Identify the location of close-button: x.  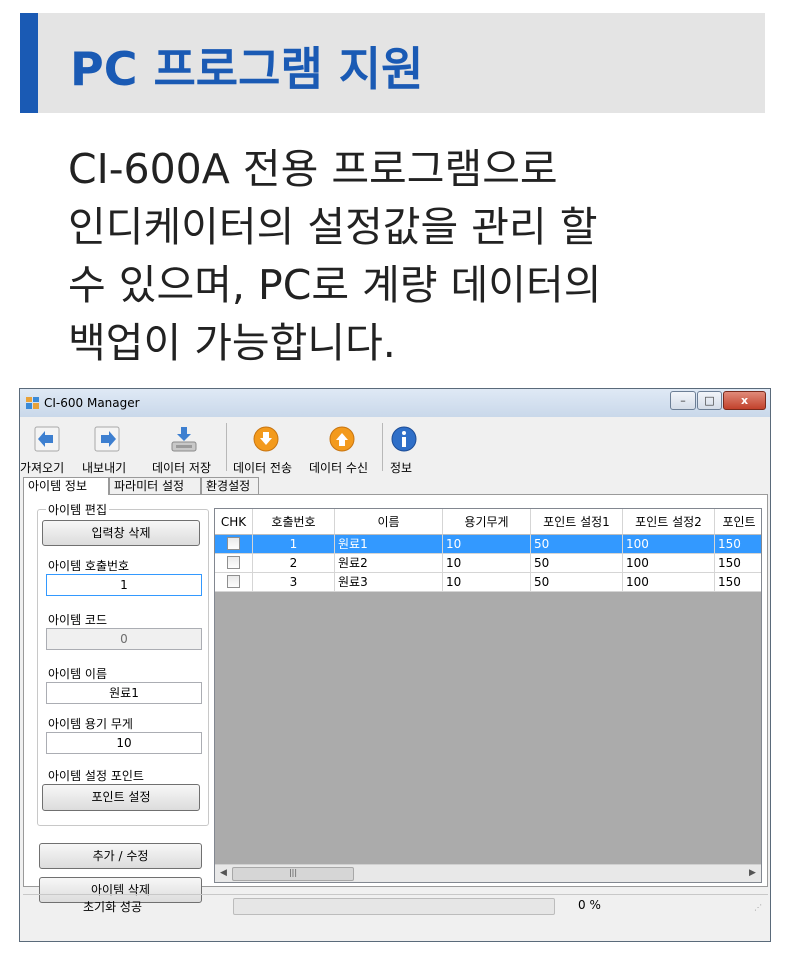
(744, 400).